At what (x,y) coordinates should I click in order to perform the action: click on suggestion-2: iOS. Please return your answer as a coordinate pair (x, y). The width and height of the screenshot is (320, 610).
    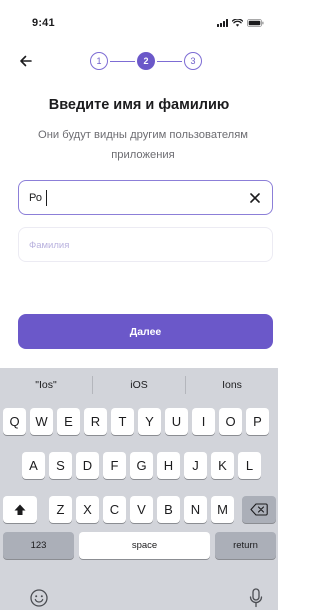
    Looking at the image, I should click on (139, 385).